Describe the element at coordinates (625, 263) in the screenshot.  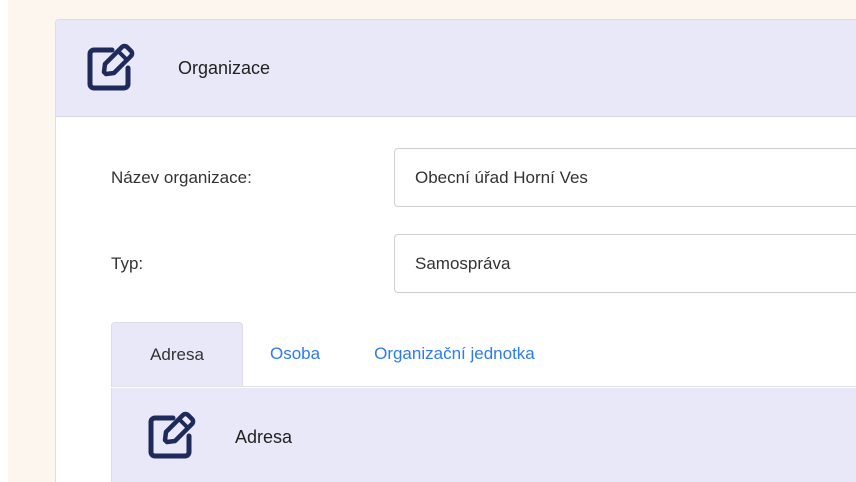
I see `type-input` at that location.